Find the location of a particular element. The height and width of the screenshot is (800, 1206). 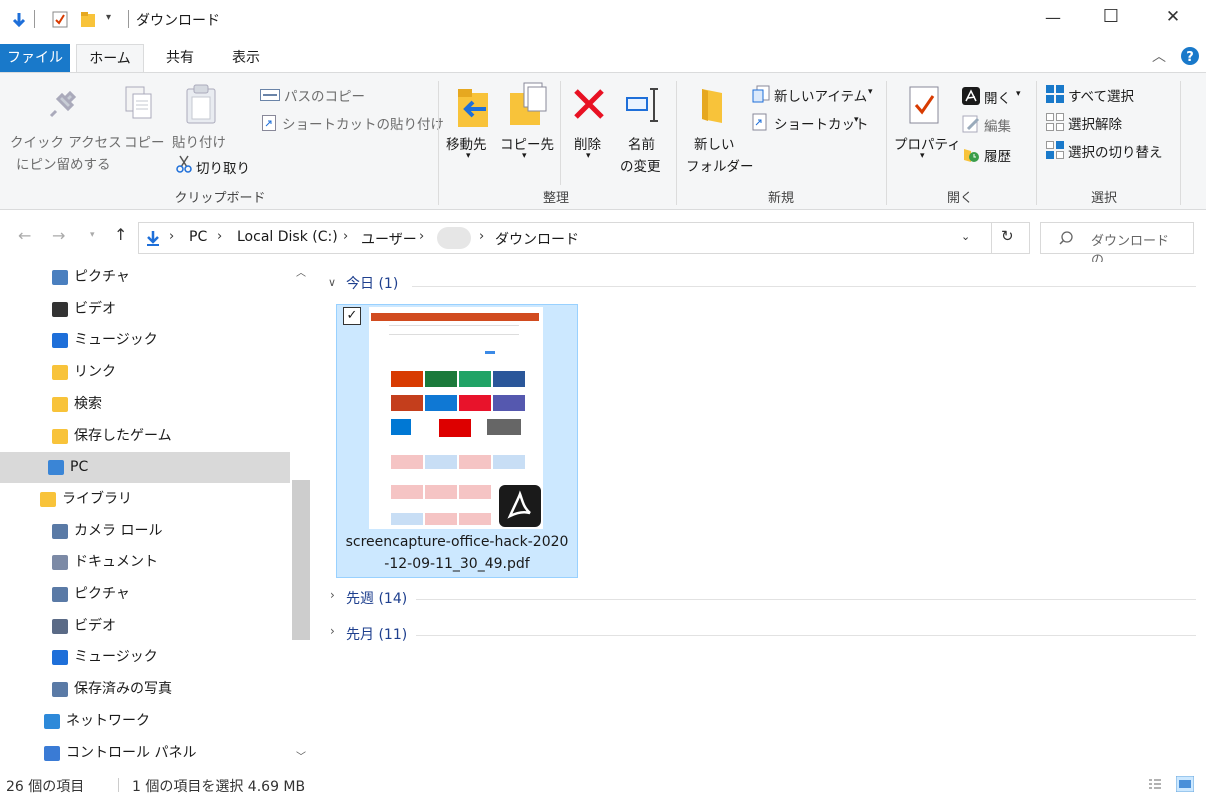

edit-label: 編集 is located at coordinates (997, 125).